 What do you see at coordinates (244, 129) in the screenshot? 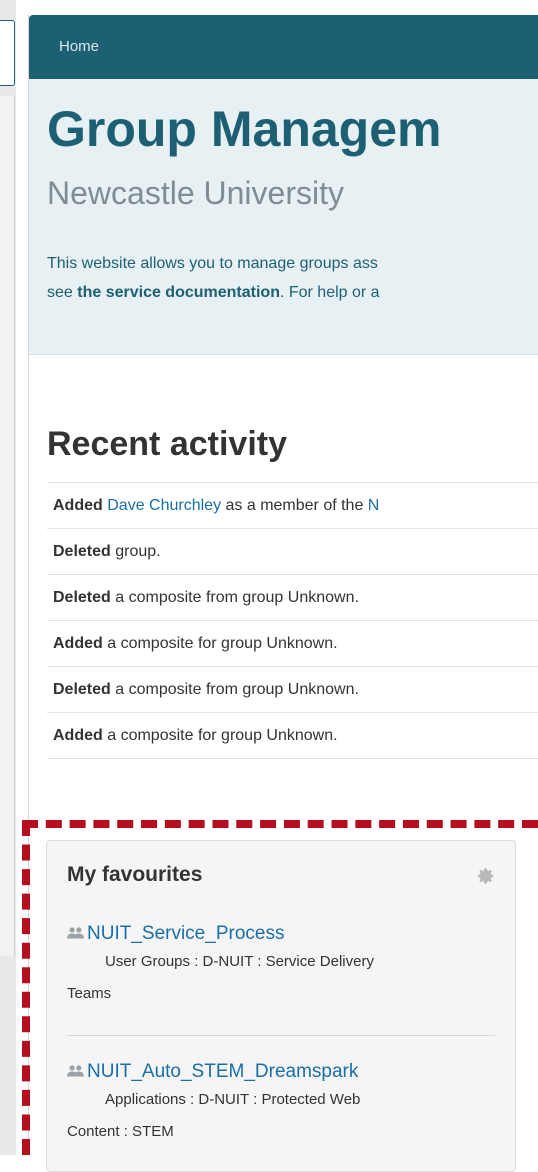
I see `page-title: Group Managem` at bounding box center [244, 129].